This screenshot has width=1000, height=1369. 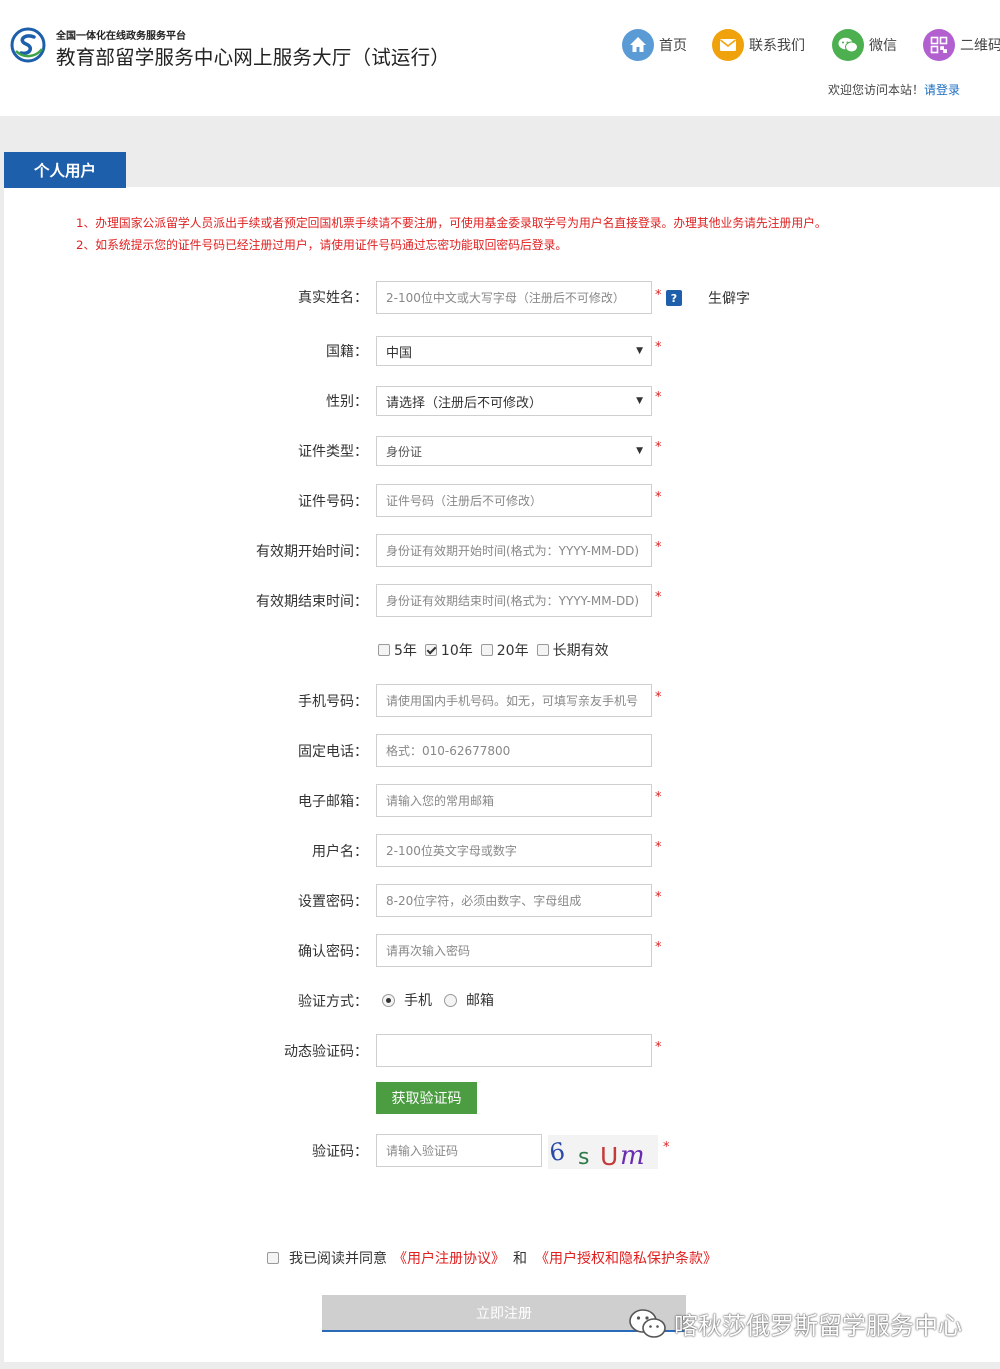 I want to click on site-title: 教育部留学服务中心网上服务大厅（试运行）, so click(x=253, y=57).